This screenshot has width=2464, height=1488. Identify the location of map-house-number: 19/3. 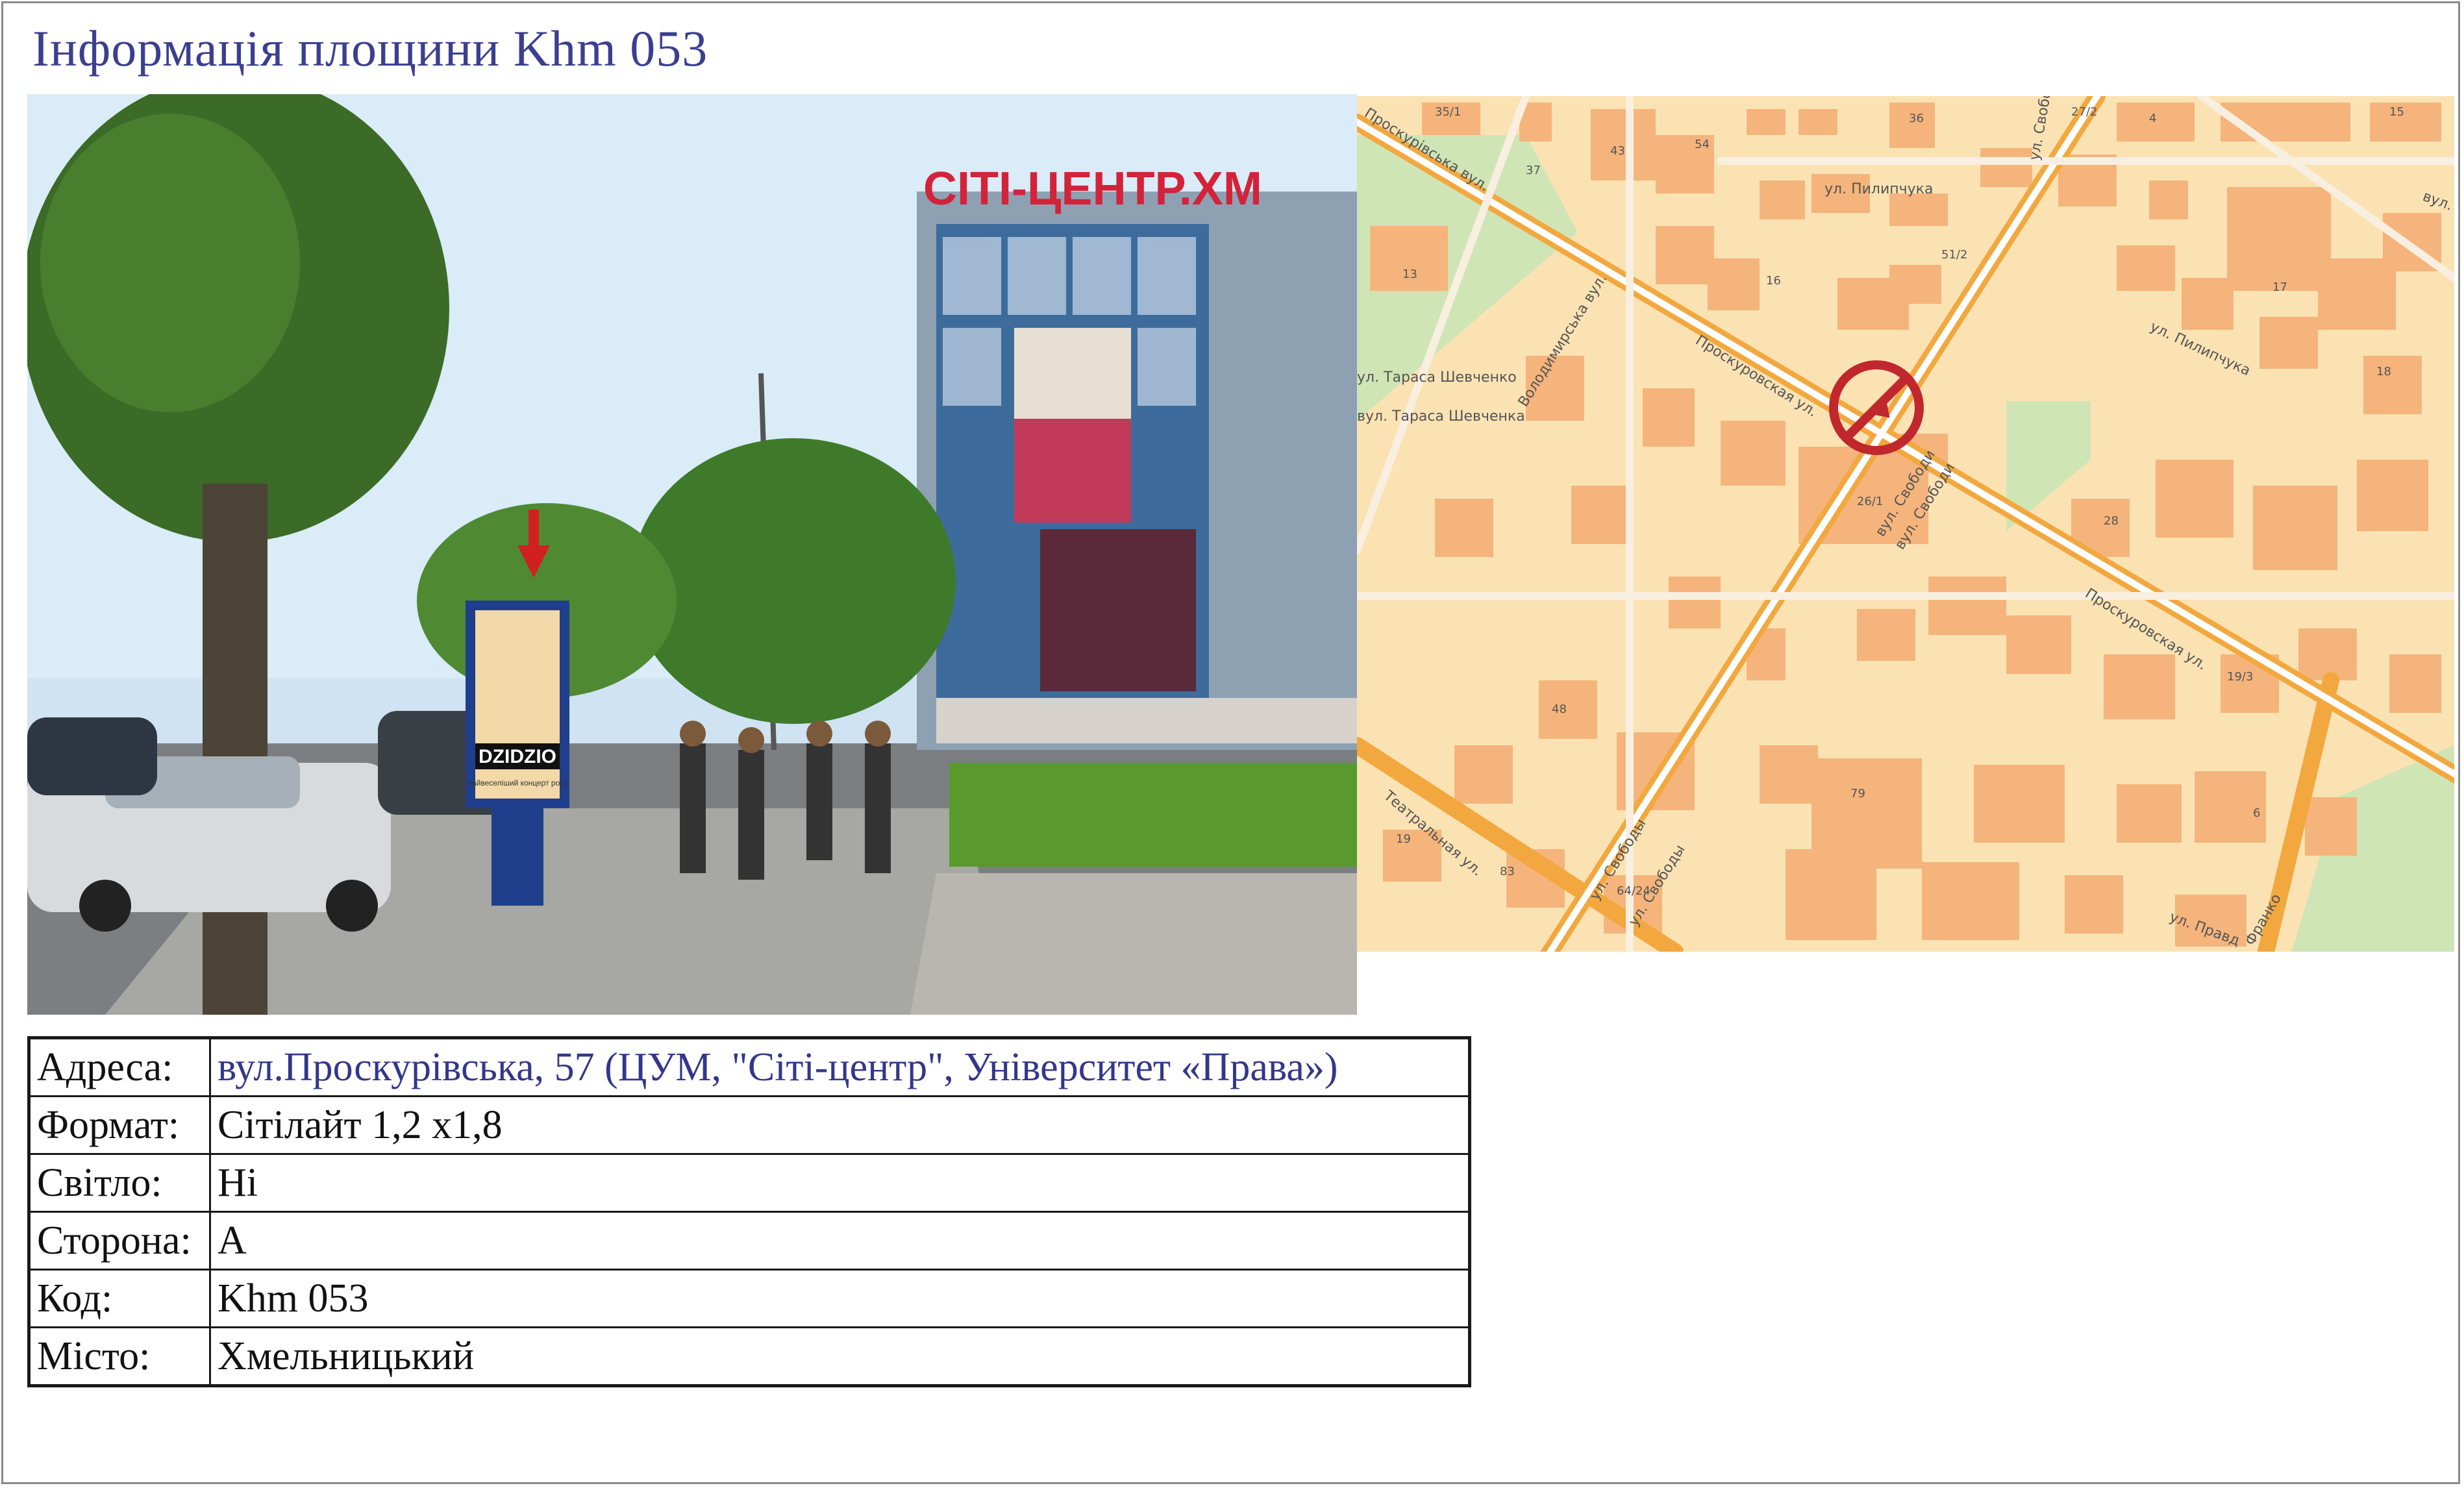
(2240, 677).